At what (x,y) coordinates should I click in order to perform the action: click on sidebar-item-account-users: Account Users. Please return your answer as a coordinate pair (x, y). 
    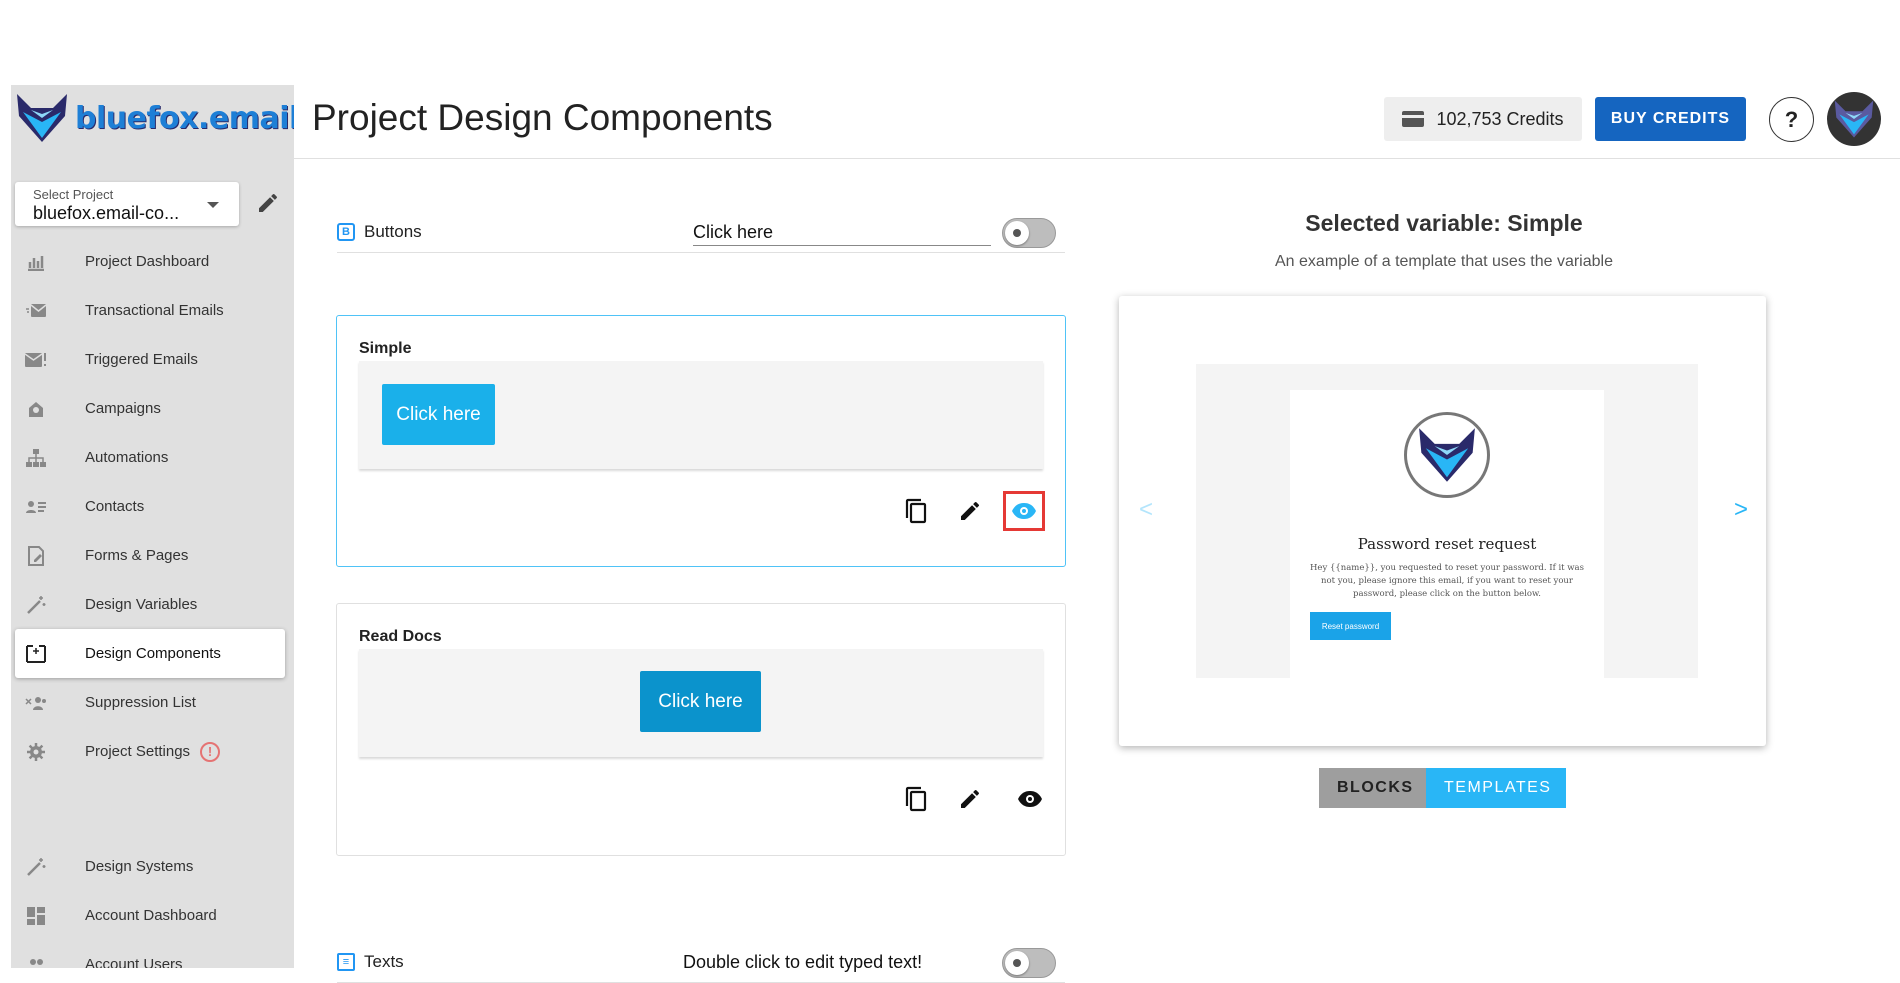
    Looking at the image, I should click on (150, 954).